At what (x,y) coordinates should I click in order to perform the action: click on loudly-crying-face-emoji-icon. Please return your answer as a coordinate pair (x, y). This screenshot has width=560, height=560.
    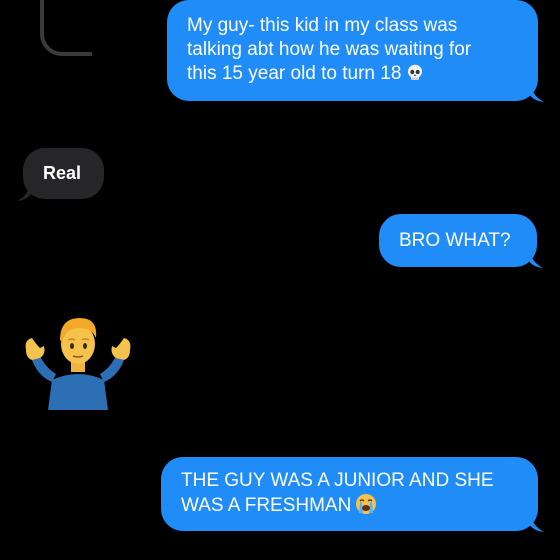
    Looking at the image, I should click on (366, 504).